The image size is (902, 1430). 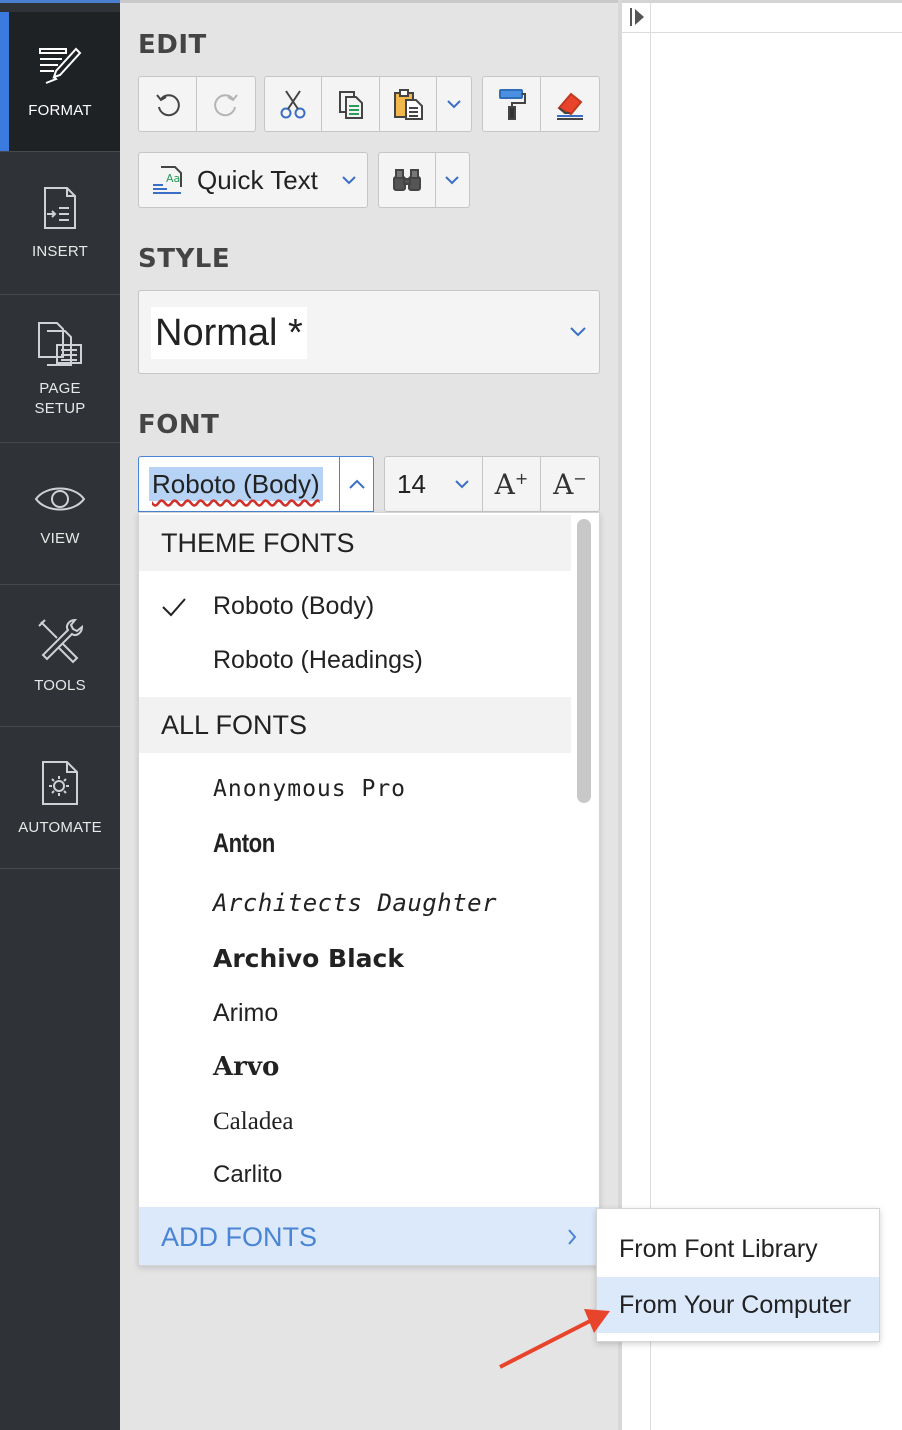 I want to click on rail-item-format: FORMAT, so click(x=60, y=82).